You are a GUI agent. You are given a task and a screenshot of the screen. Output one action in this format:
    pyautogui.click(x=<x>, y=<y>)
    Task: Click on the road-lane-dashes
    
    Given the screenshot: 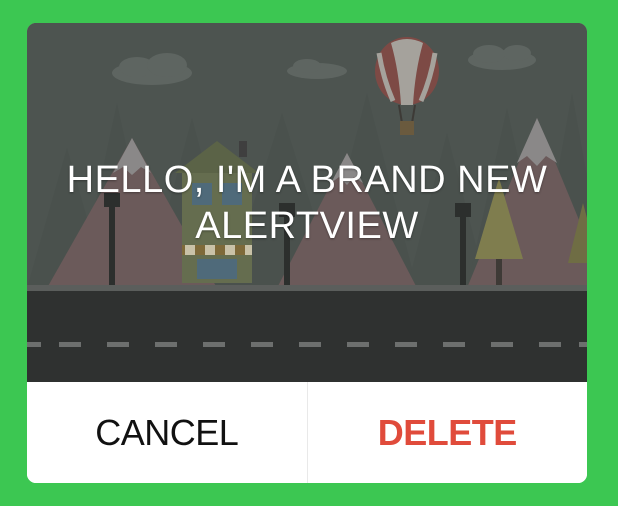 What is the action you would take?
    pyautogui.click(x=307, y=344)
    